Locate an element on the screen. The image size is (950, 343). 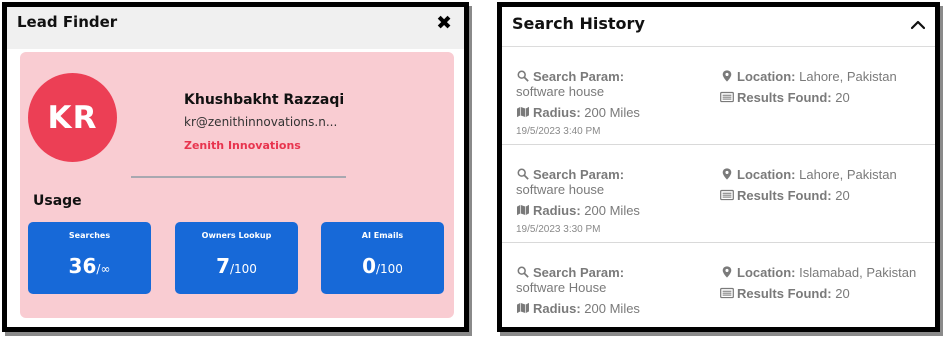
stat-label: AI Emails is located at coordinates (382, 235).